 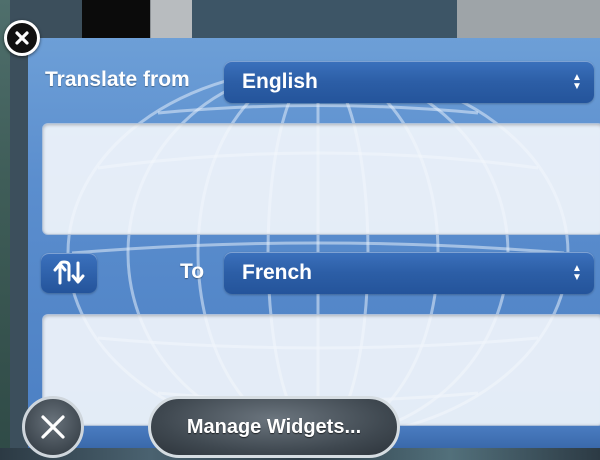 What do you see at coordinates (192, 271) in the screenshot?
I see `to-label: To` at bounding box center [192, 271].